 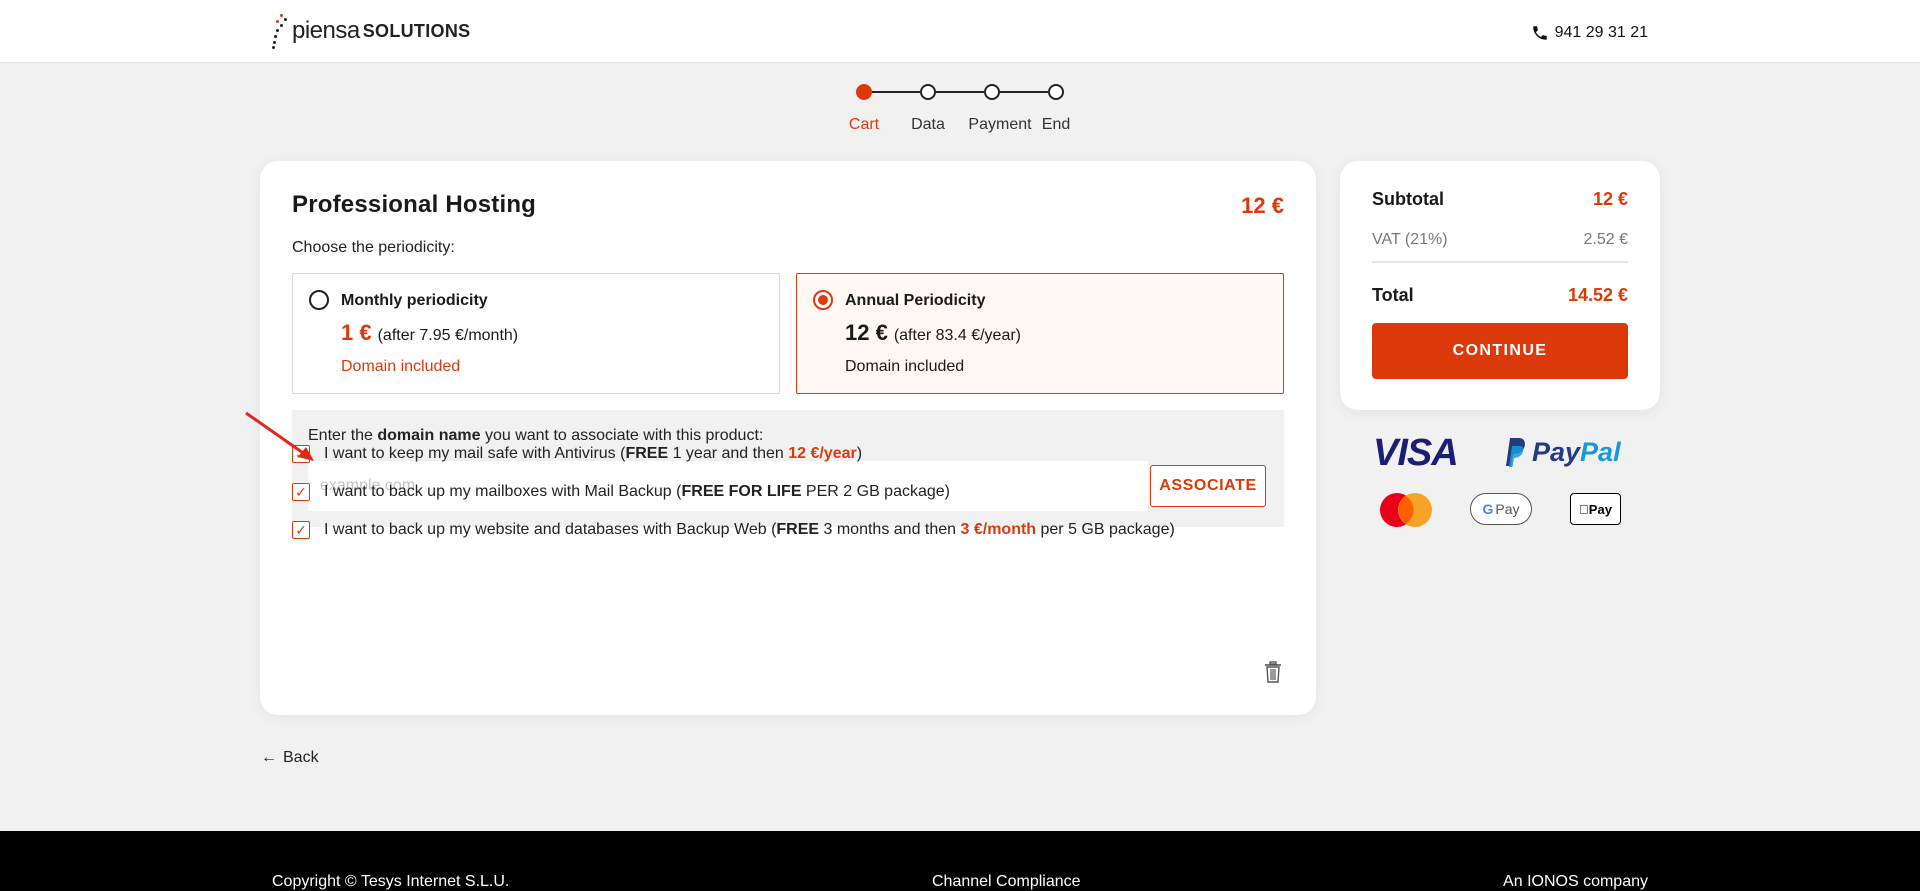 What do you see at coordinates (1500, 240) in the screenshot?
I see `vat-row: VAT (21%) 2.52 €` at bounding box center [1500, 240].